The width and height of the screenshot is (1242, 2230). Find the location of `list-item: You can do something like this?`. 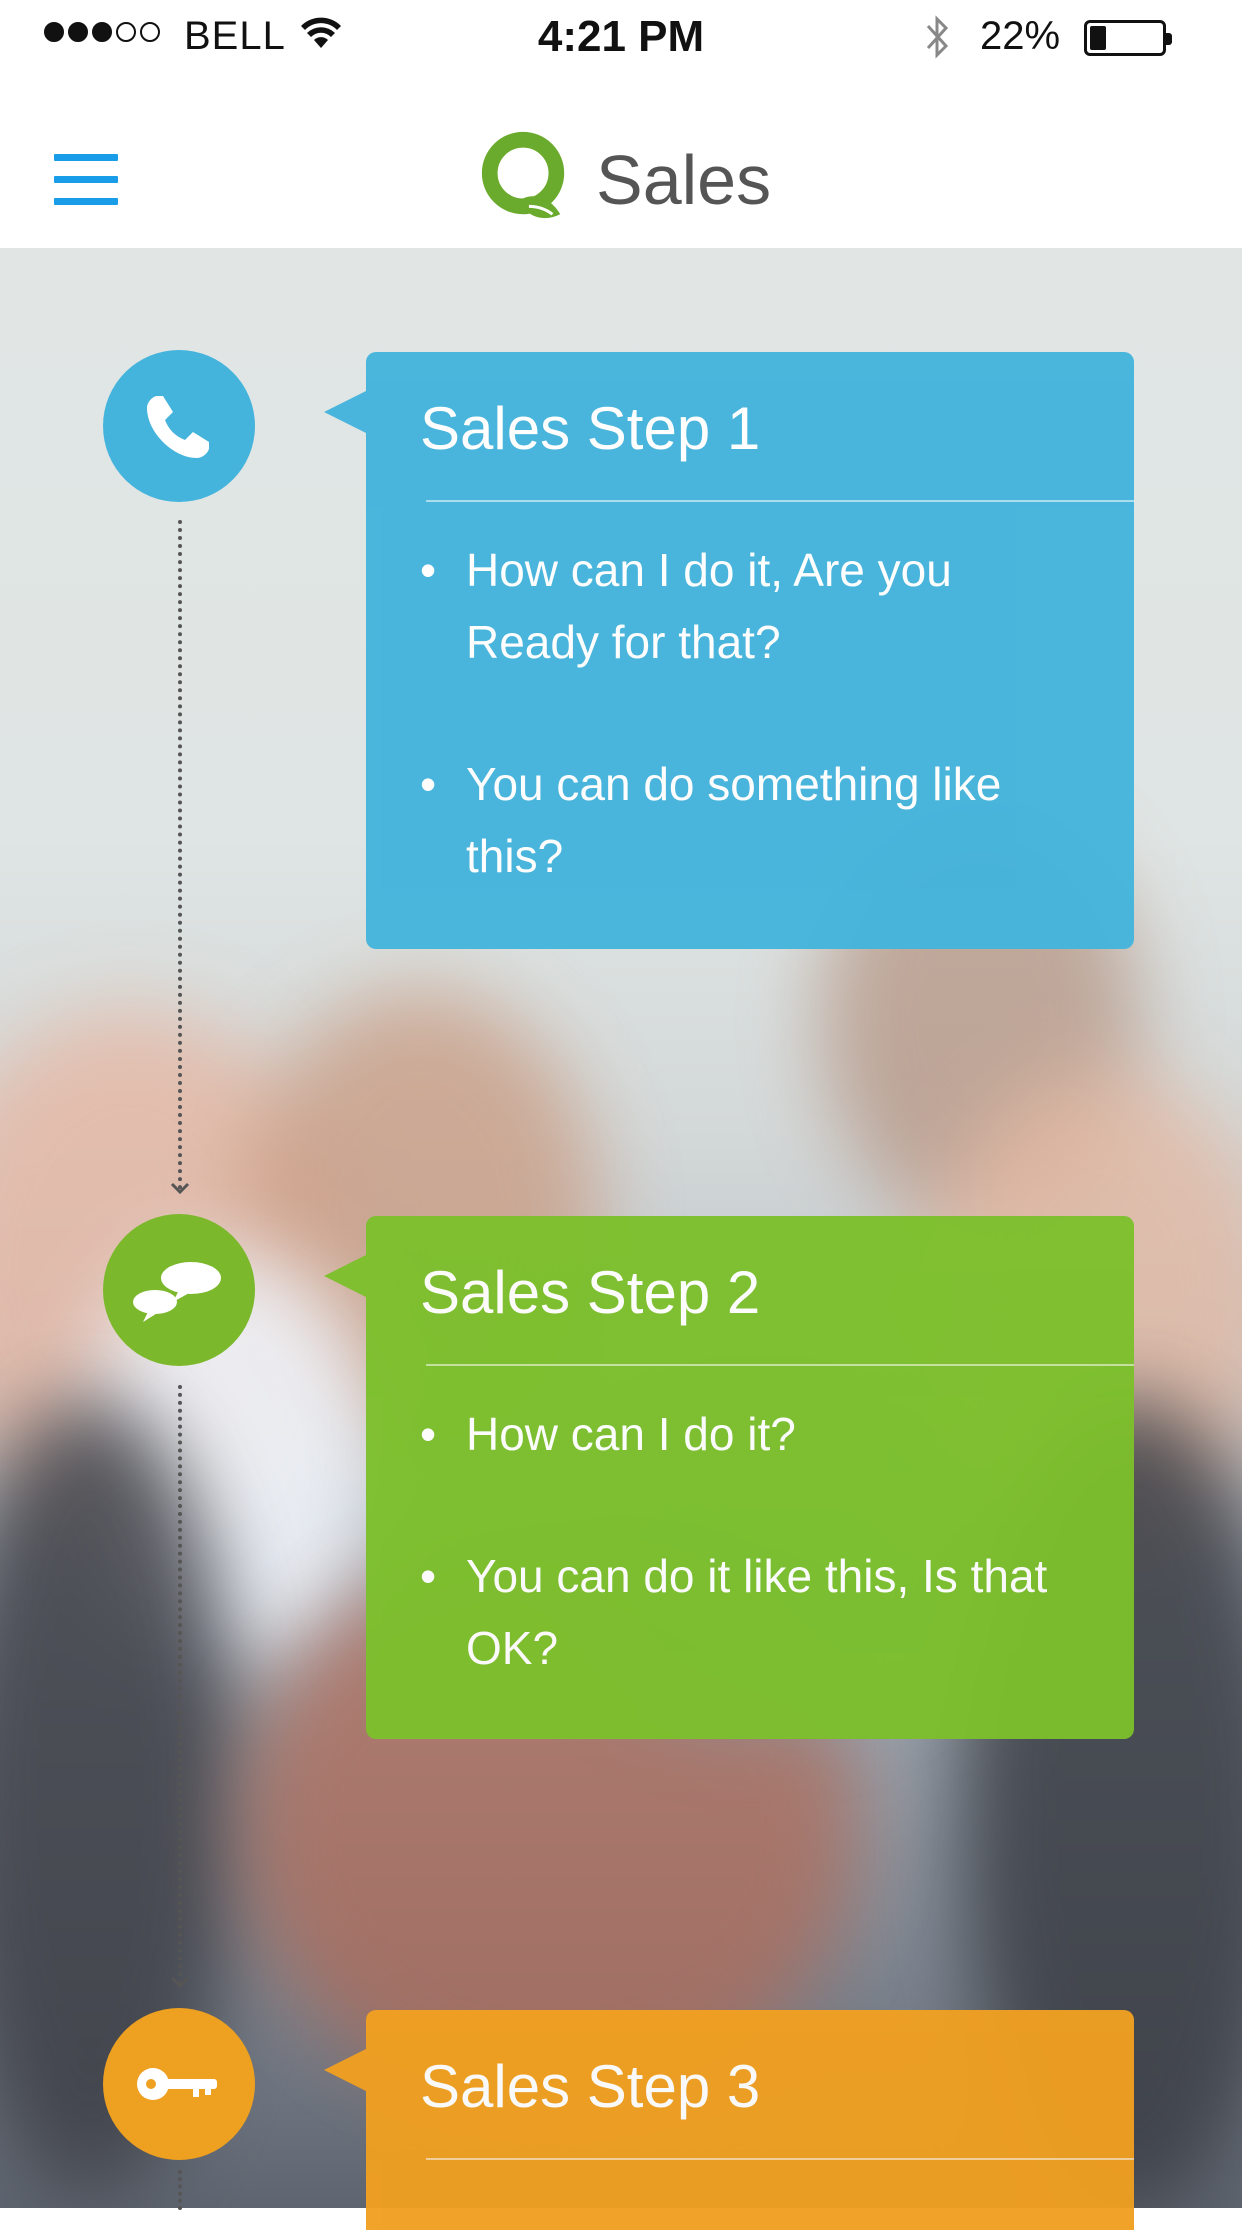

list-item: You can do something like this? is located at coordinates (757, 820).